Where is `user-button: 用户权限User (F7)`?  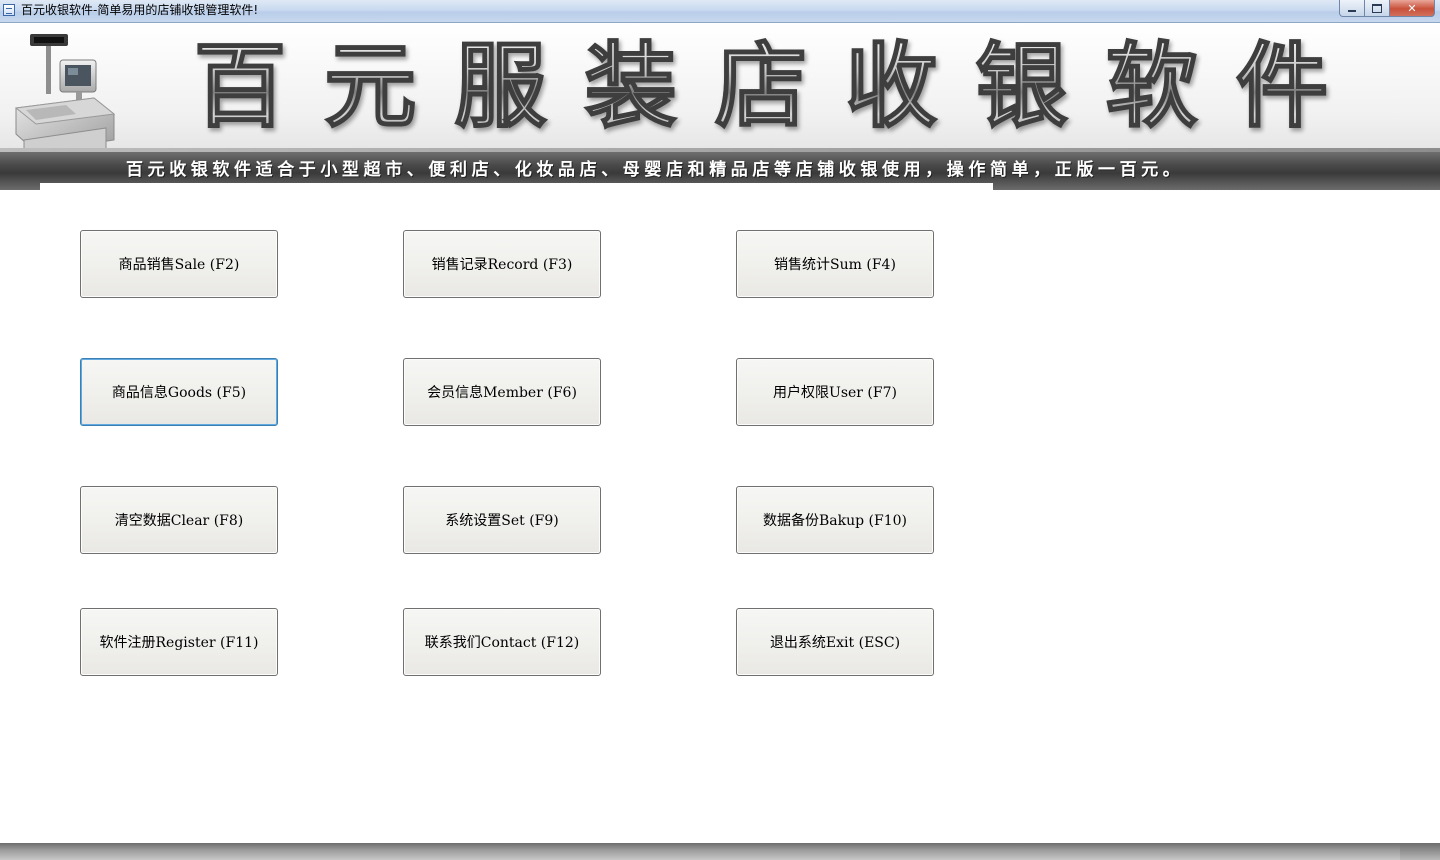 user-button: 用户权限User (F7) is located at coordinates (835, 392).